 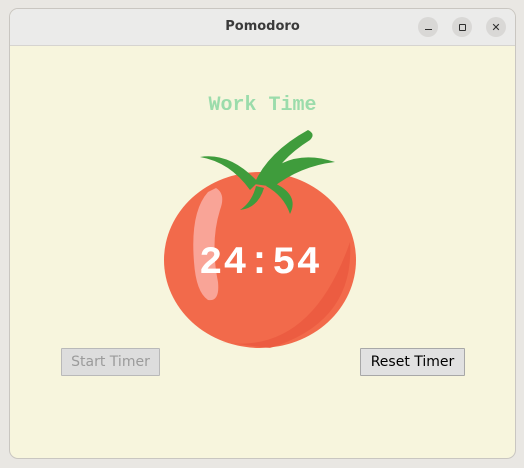 What do you see at coordinates (428, 27) in the screenshot?
I see `minimize-button` at bounding box center [428, 27].